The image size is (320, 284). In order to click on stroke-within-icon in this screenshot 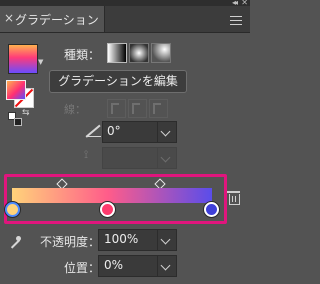, I will do `click(116, 108)`.